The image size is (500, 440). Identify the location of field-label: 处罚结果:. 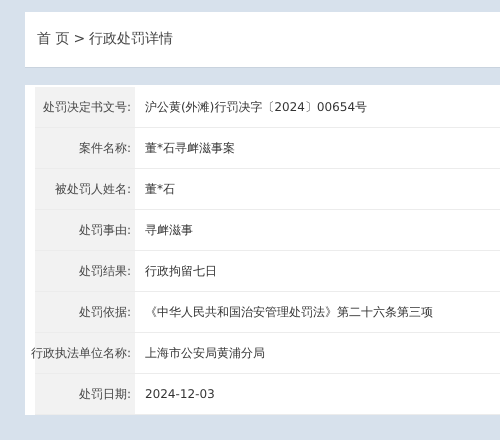
(85, 271).